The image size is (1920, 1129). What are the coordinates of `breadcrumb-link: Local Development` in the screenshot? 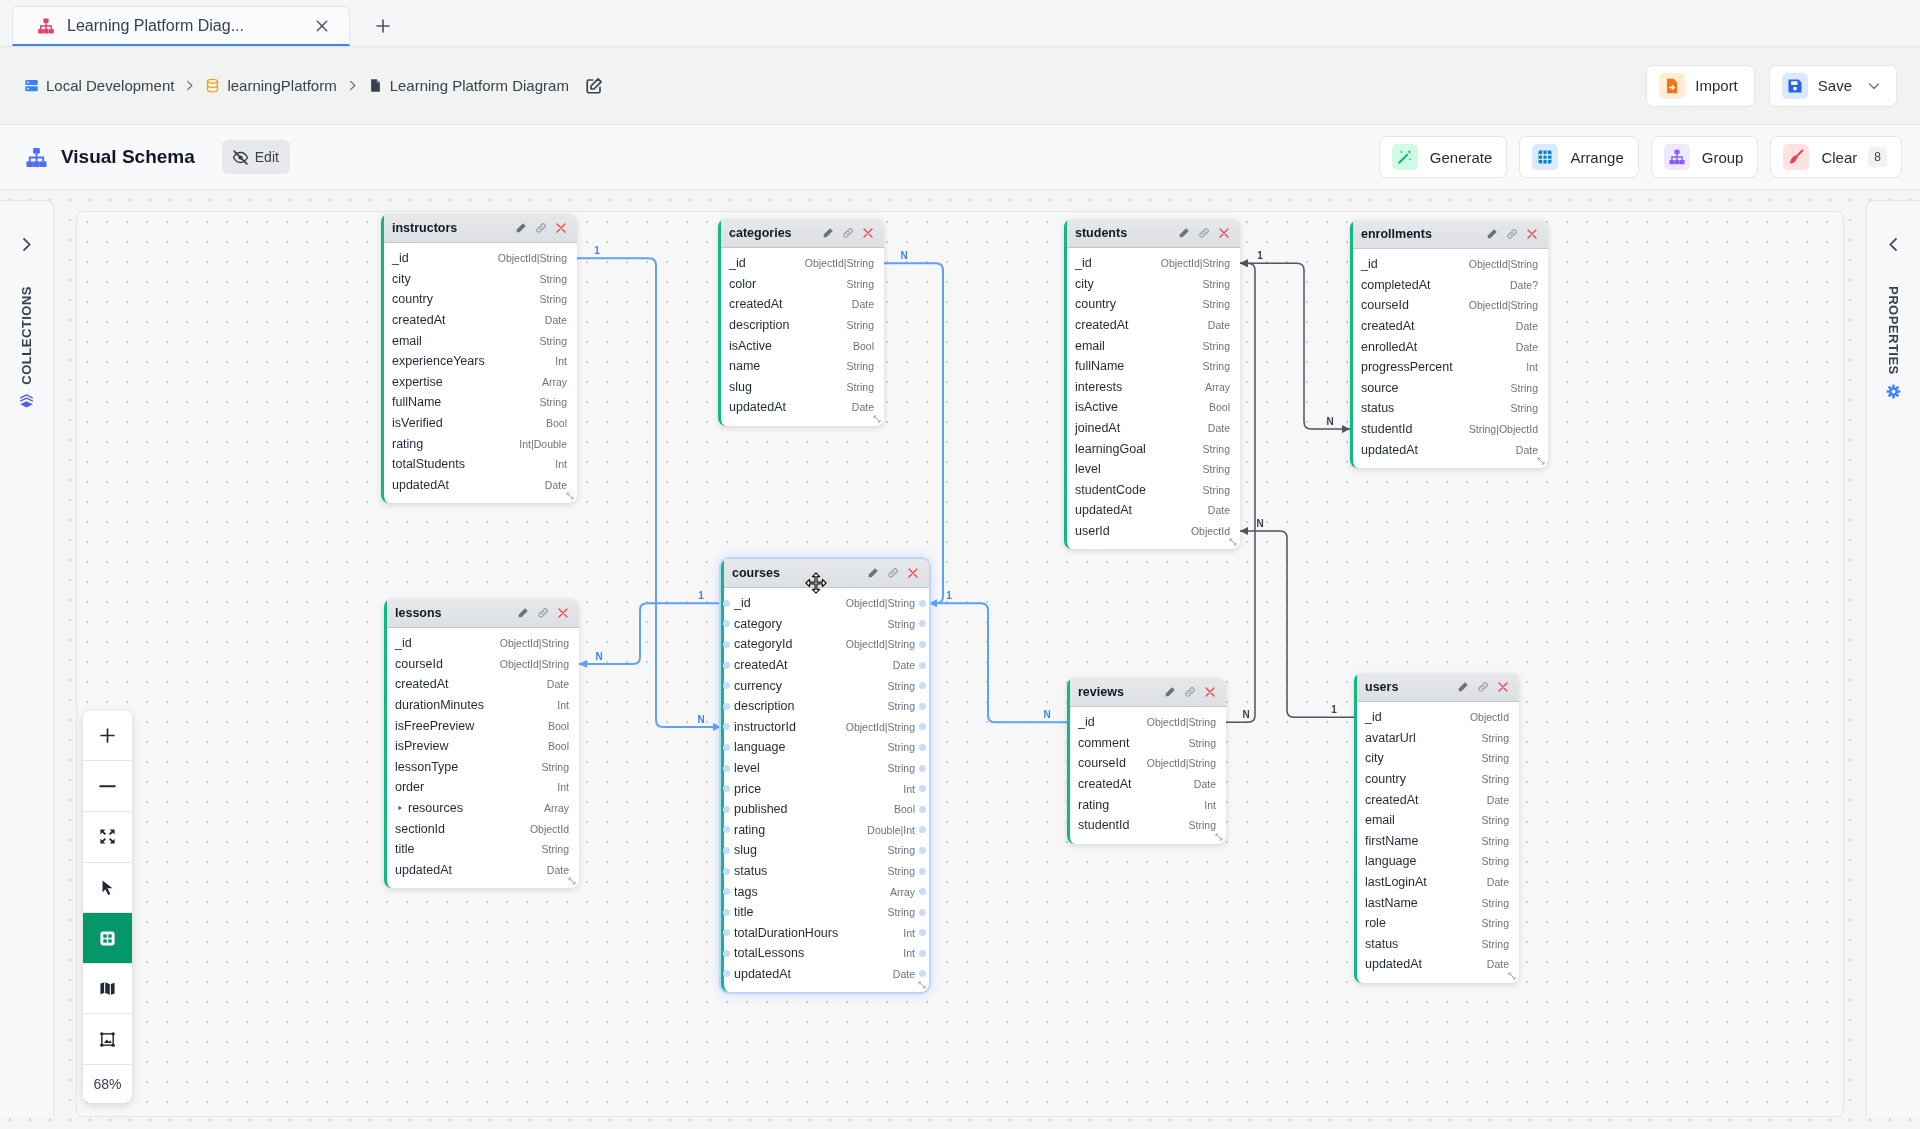 It's located at (99, 85).